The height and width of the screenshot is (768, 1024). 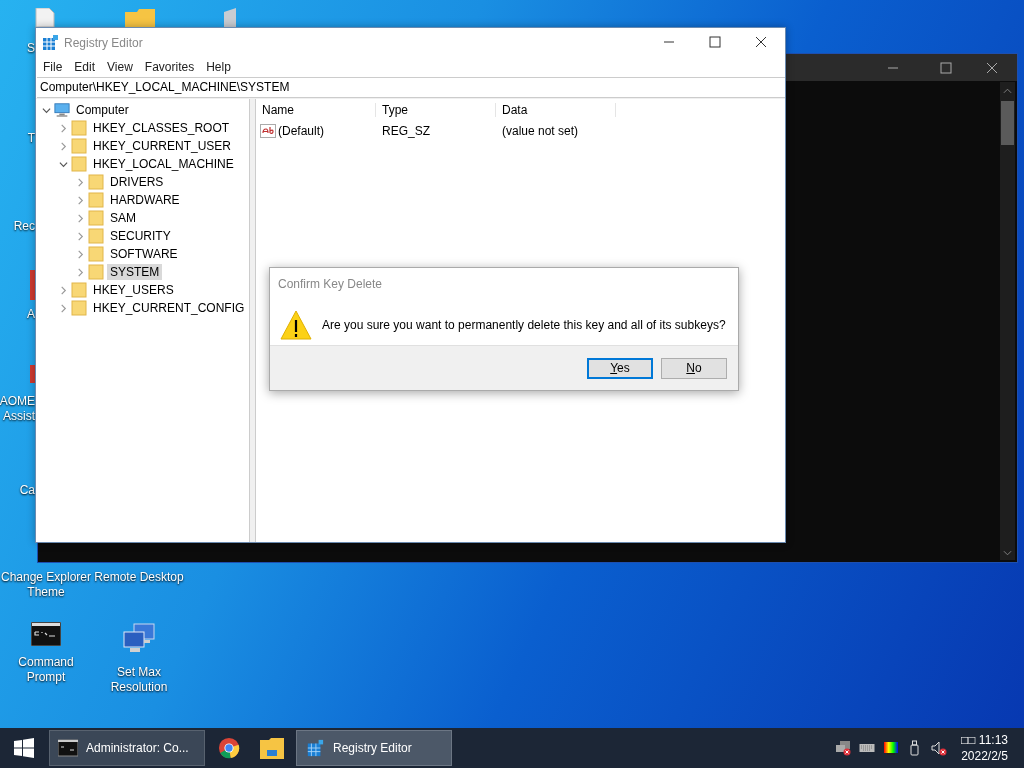 What do you see at coordinates (268, 131) in the screenshot?
I see `string-value-icon` at bounding box center [268, 131].